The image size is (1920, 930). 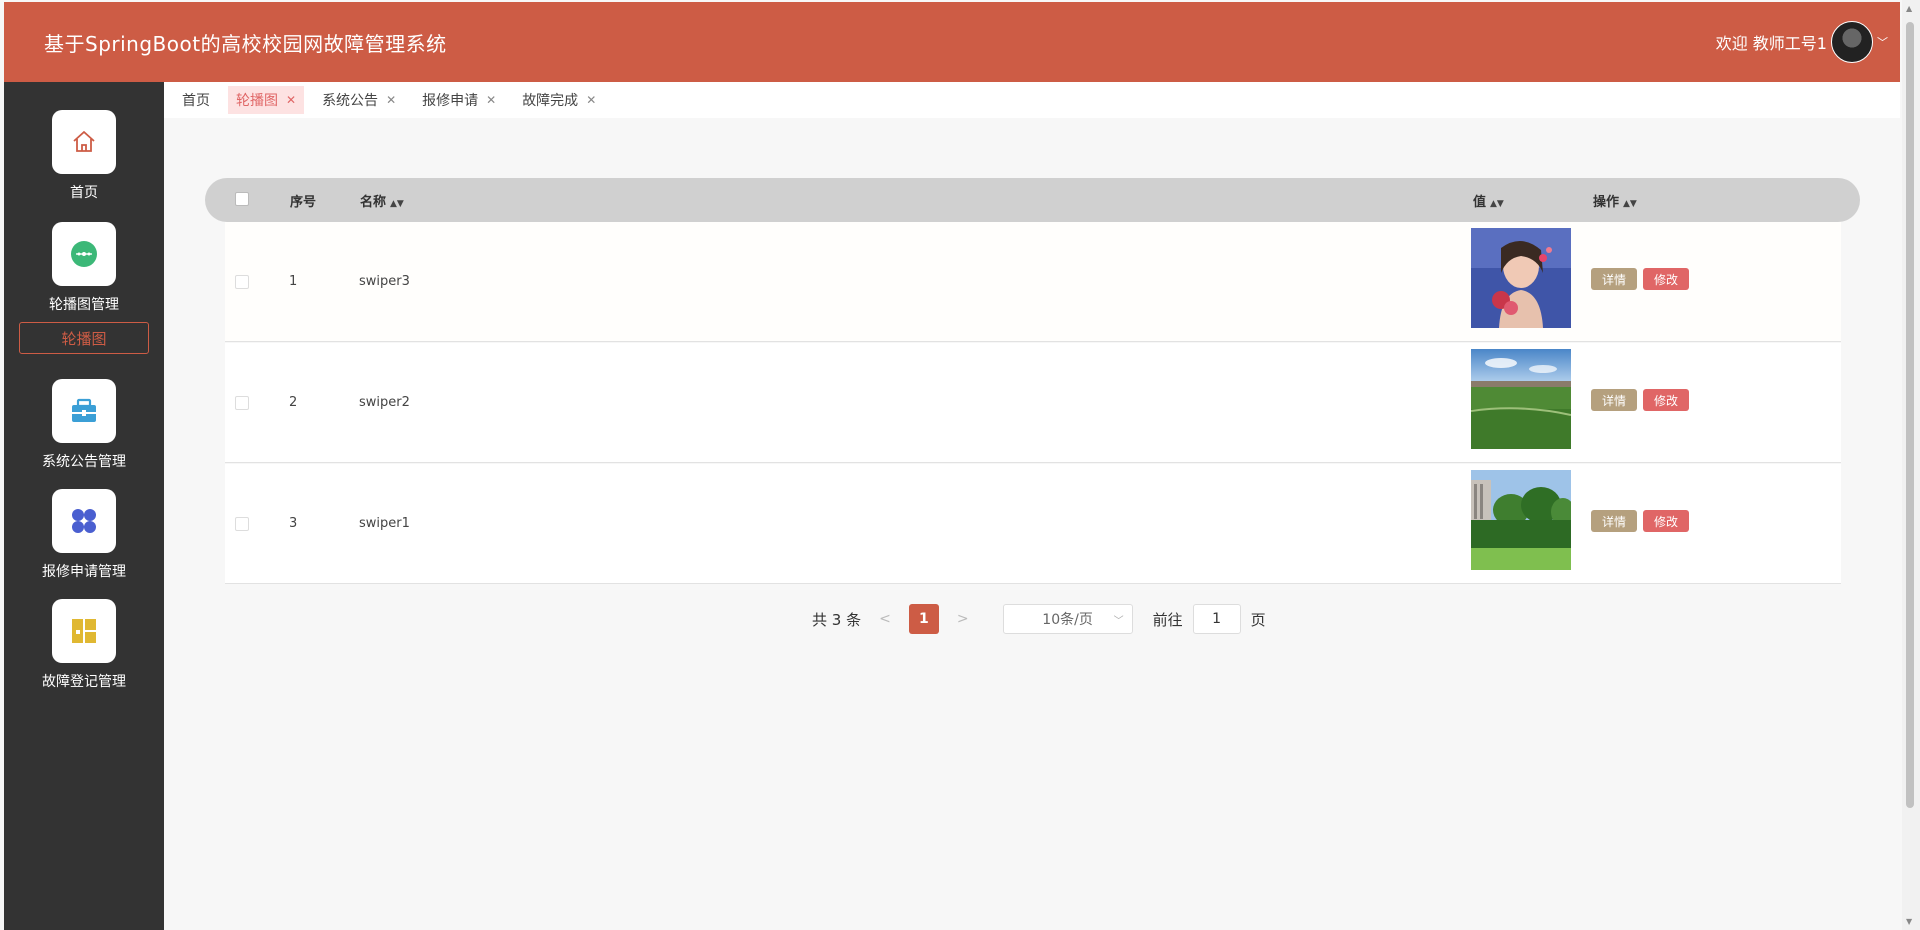 I want to click on prev-page-button: <, so click(x=885, y=619).